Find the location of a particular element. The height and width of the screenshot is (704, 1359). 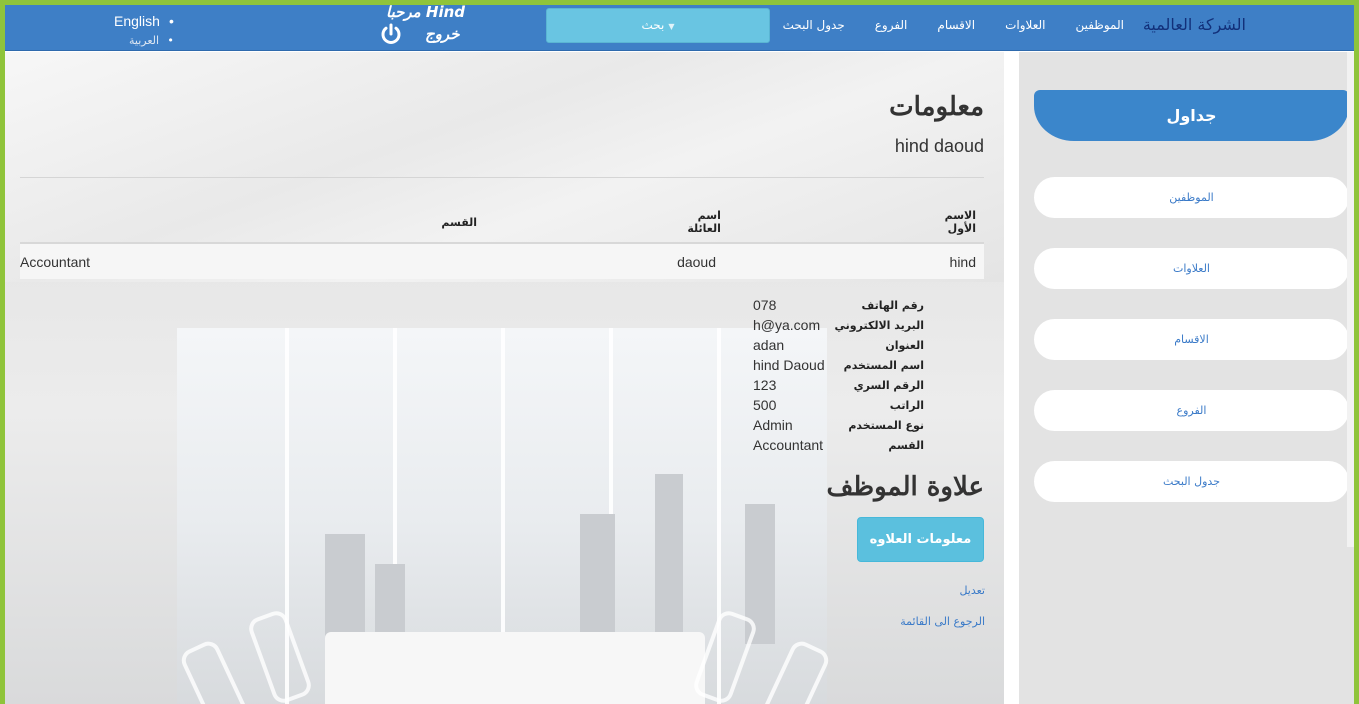

sidebar-item-allowances: العلاوات is located at coordinates (1191, 268).